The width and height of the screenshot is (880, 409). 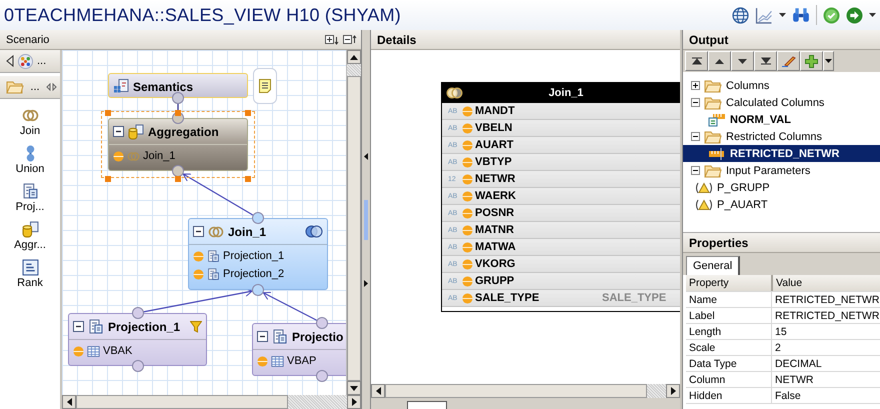 What do you see at coordinates (494, 145) in the screenshot?
I see `column-name: AUART` at bounding box center [494, 145].